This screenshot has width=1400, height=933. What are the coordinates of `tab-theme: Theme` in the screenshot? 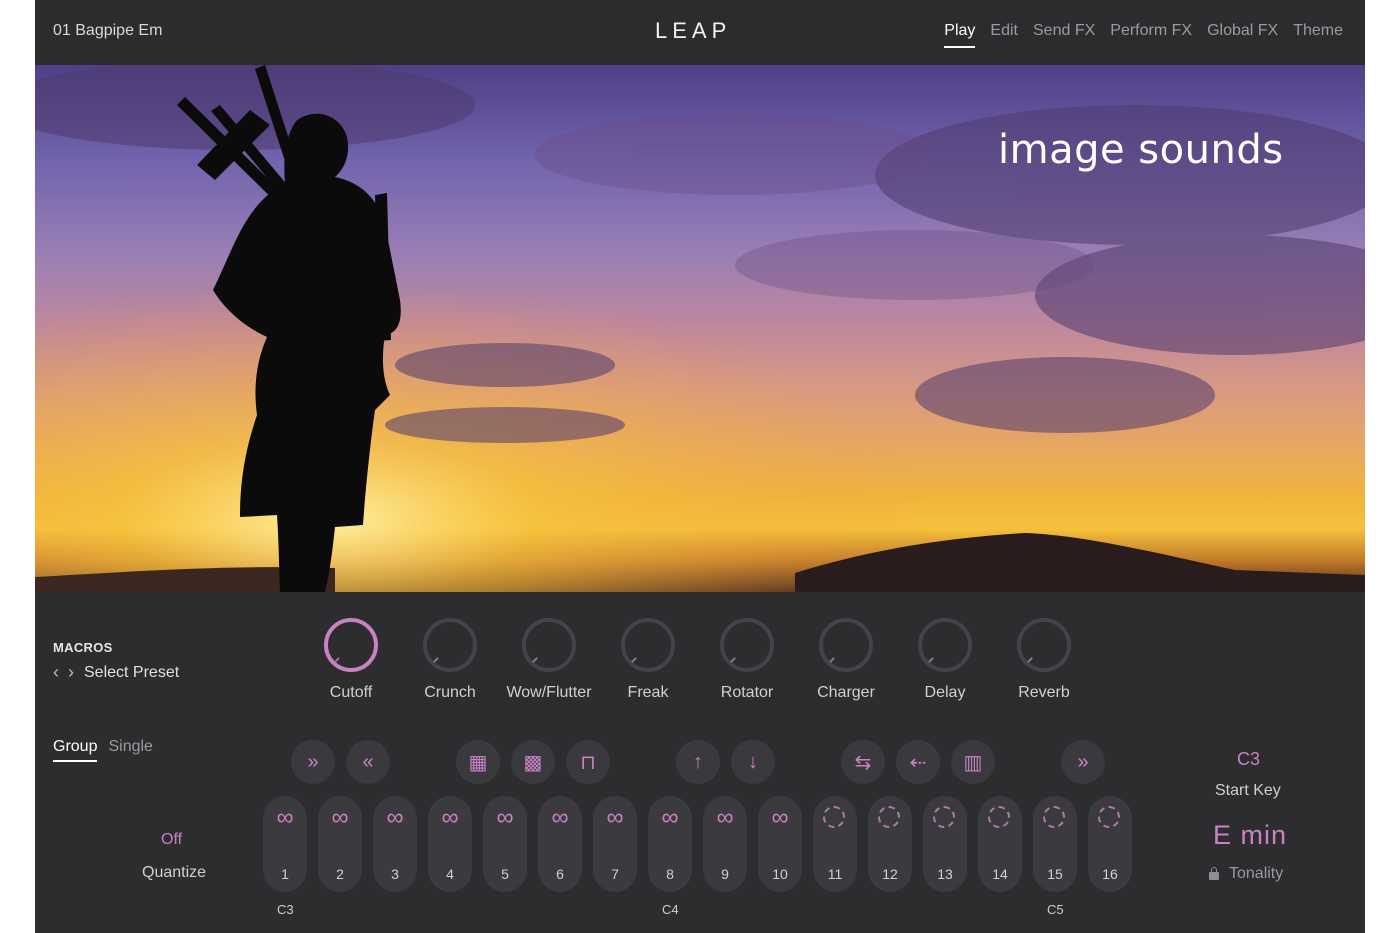 It's located at (1318, 35).